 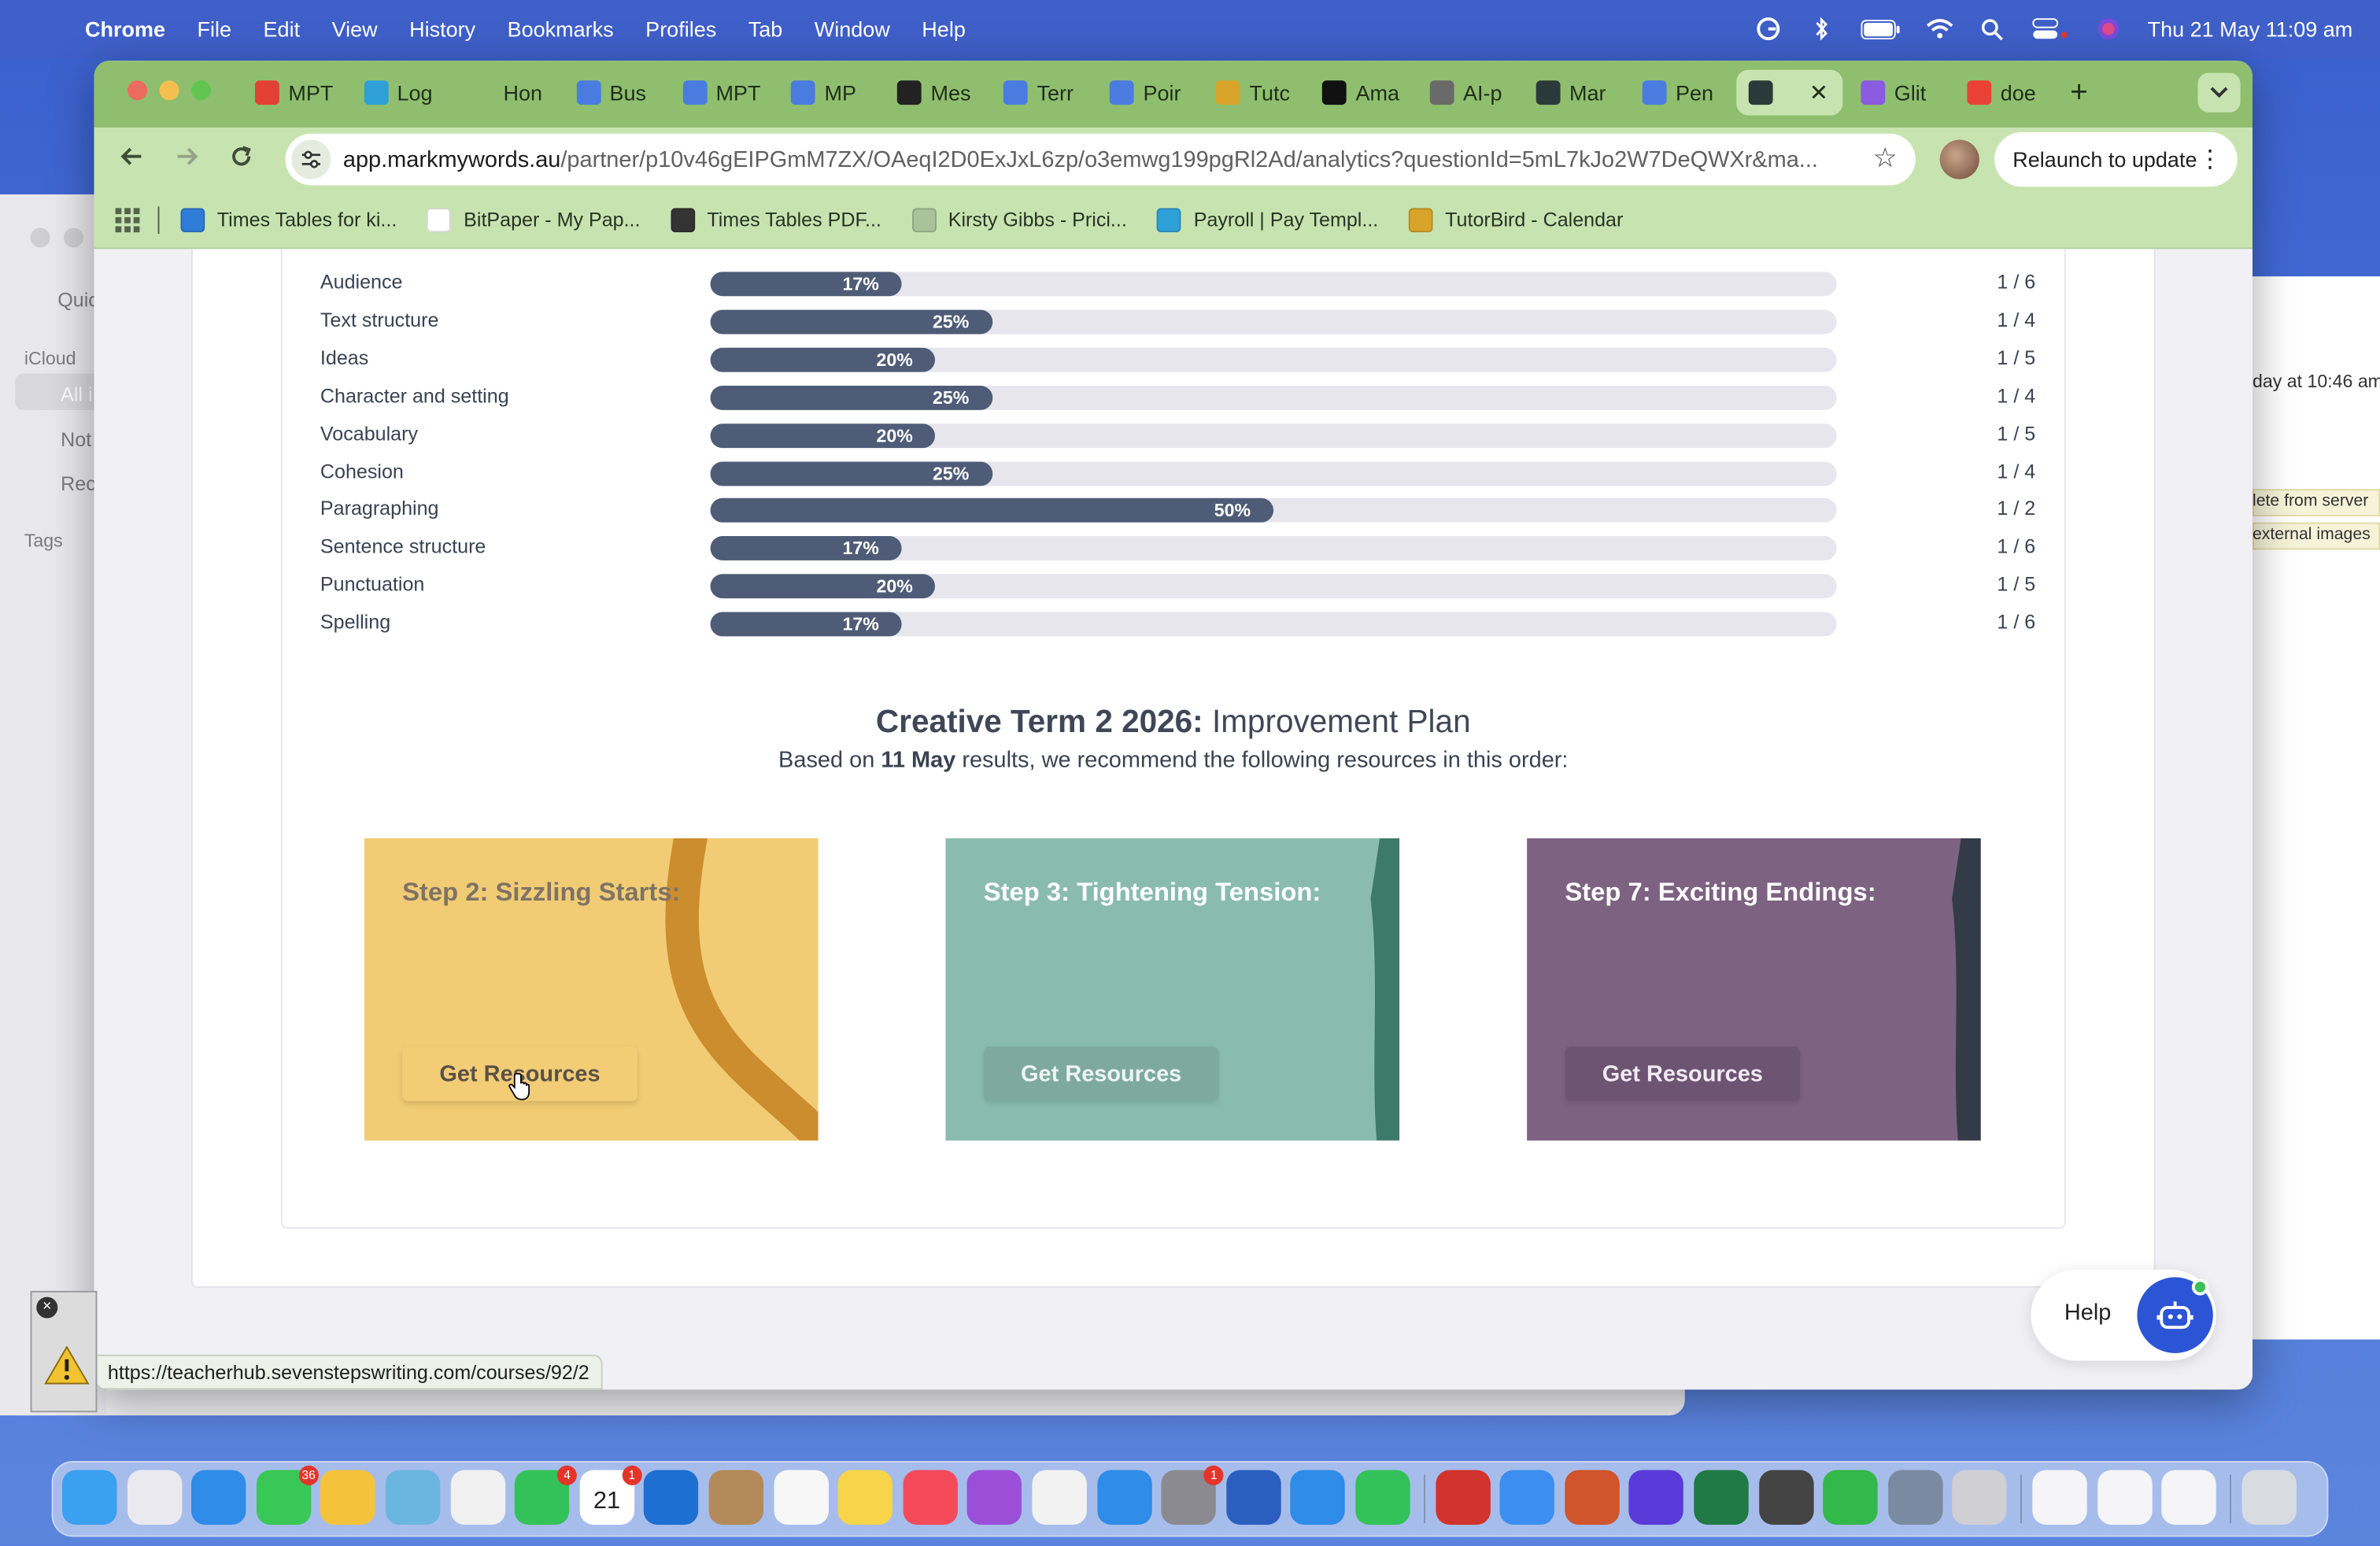 What do you see at coordinates (1656, 1497) in the screenshot?
I see `dock-grammarly-icon` at bounding box center [1656, 1497].